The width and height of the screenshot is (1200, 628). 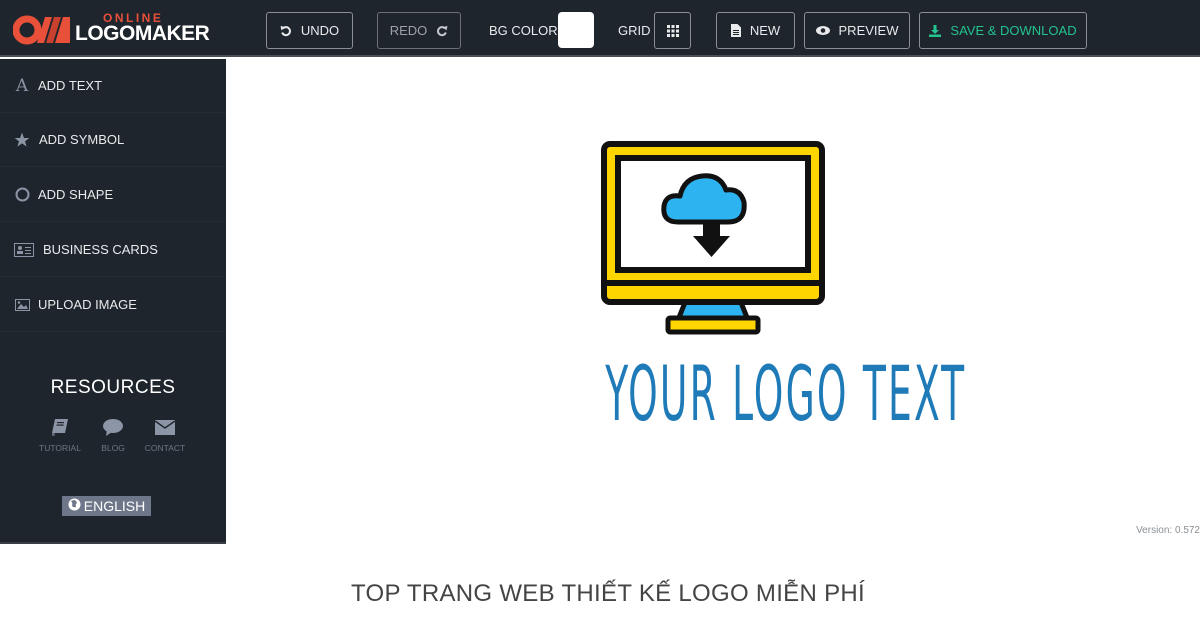 What do you see at coordinates (765, 30) in the screenshot?
I see `new-label: NEW` at bounding box center [765, 30].